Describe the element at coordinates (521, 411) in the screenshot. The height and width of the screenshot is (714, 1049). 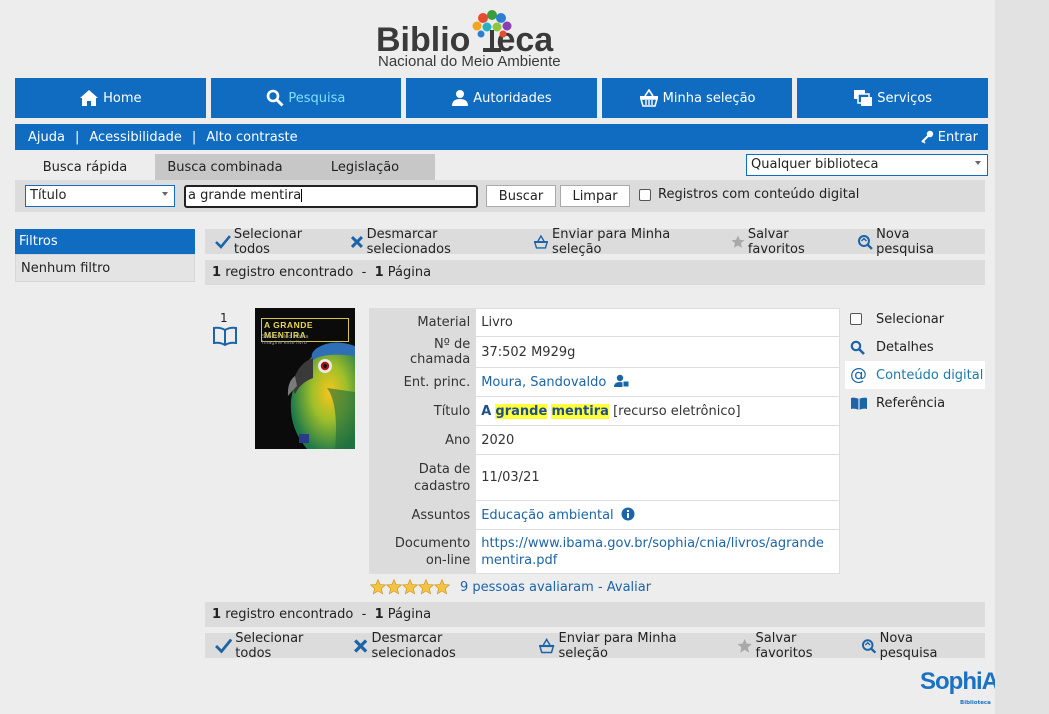
I see `title-highlight: grande` at that location.